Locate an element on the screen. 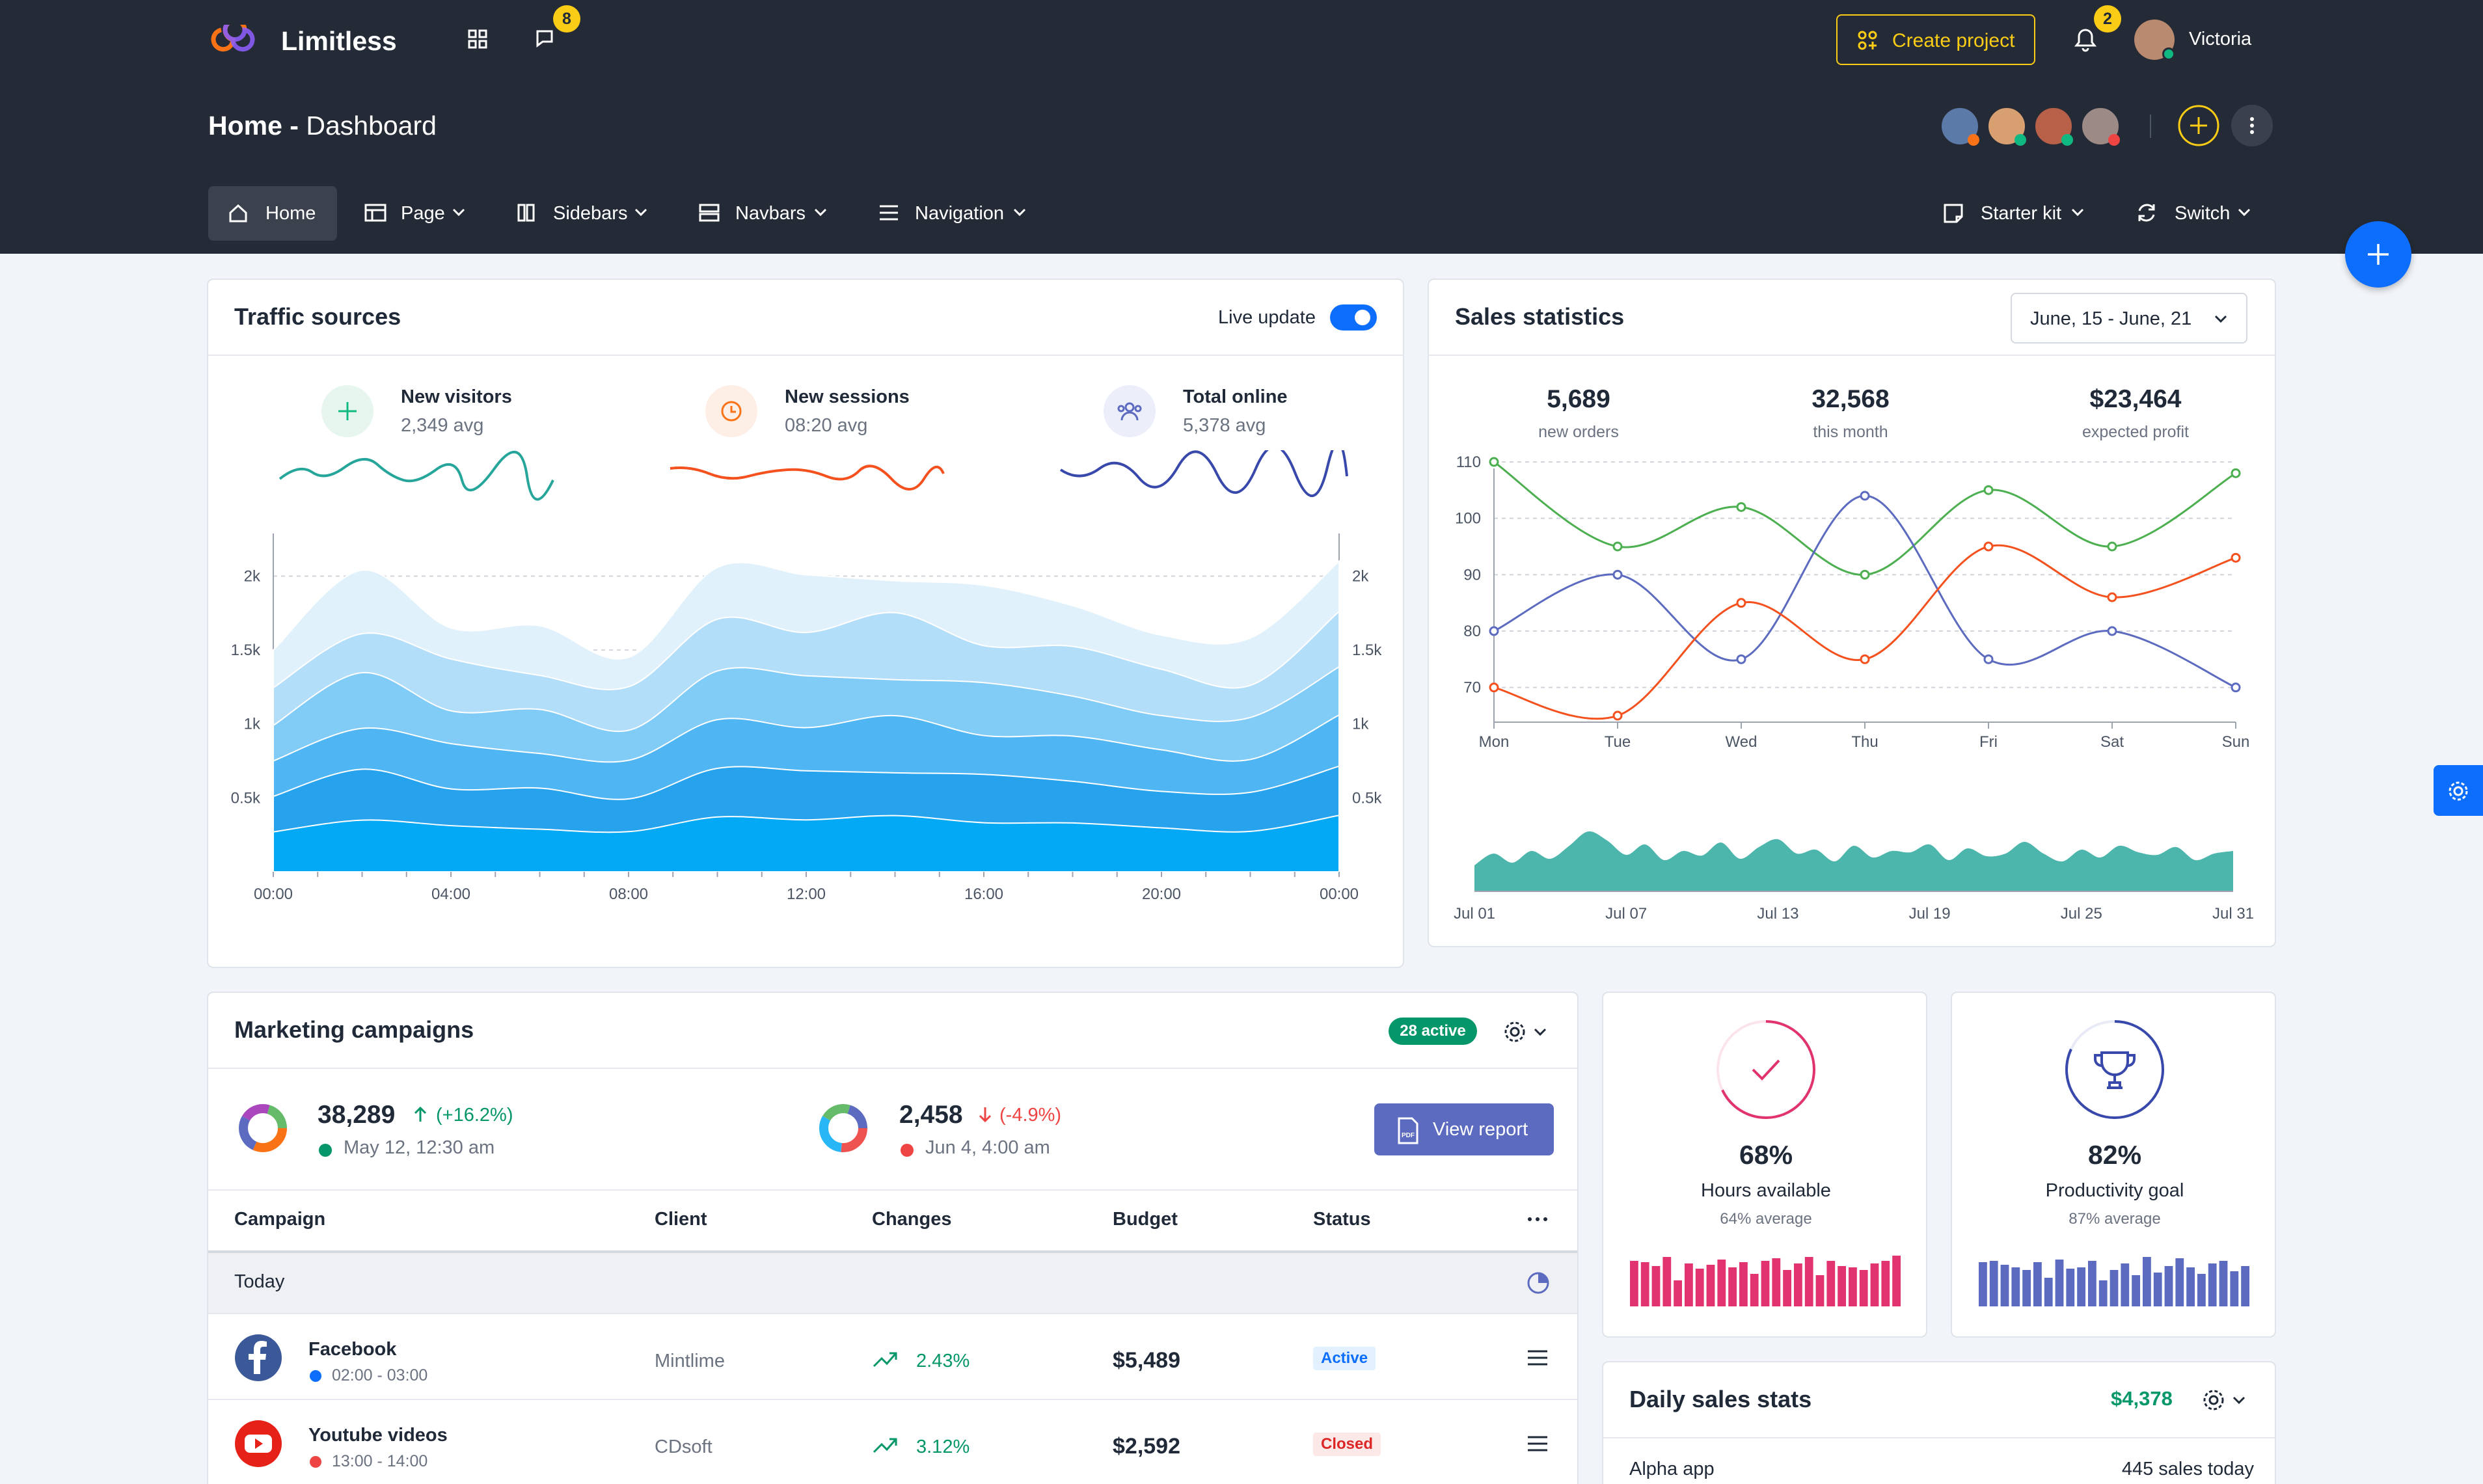 The width and height of the screenshot is (2483, 1484). live-update-toggle is located at coordinates (1353, 317).